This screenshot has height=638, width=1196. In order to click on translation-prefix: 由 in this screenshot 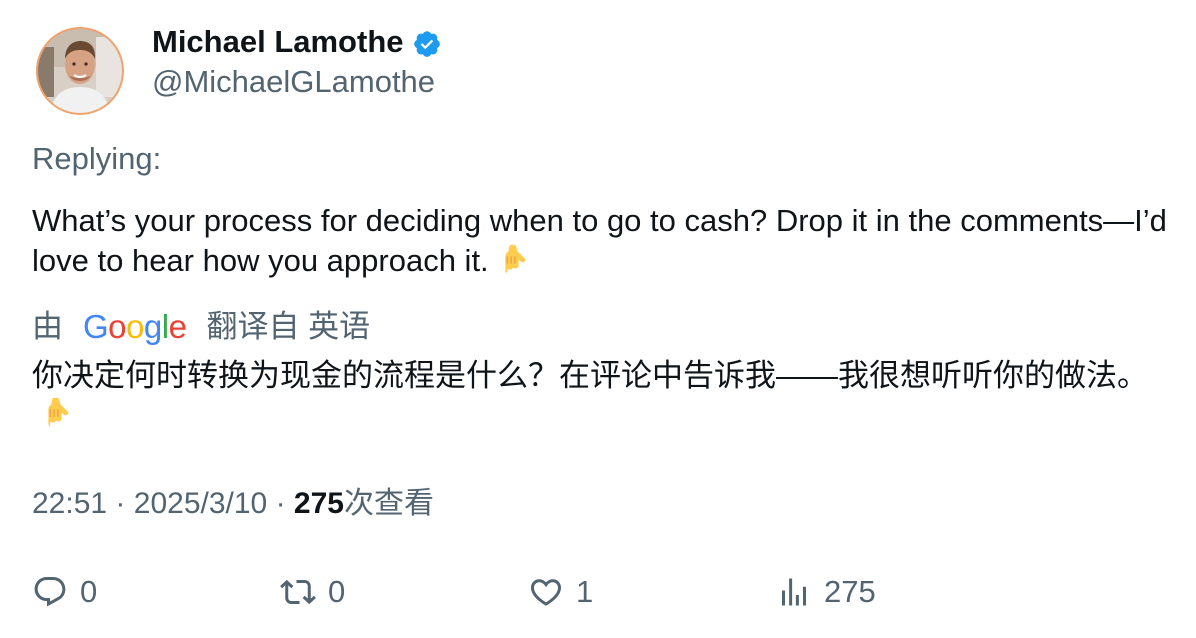, I will do `click(47, 326)`.